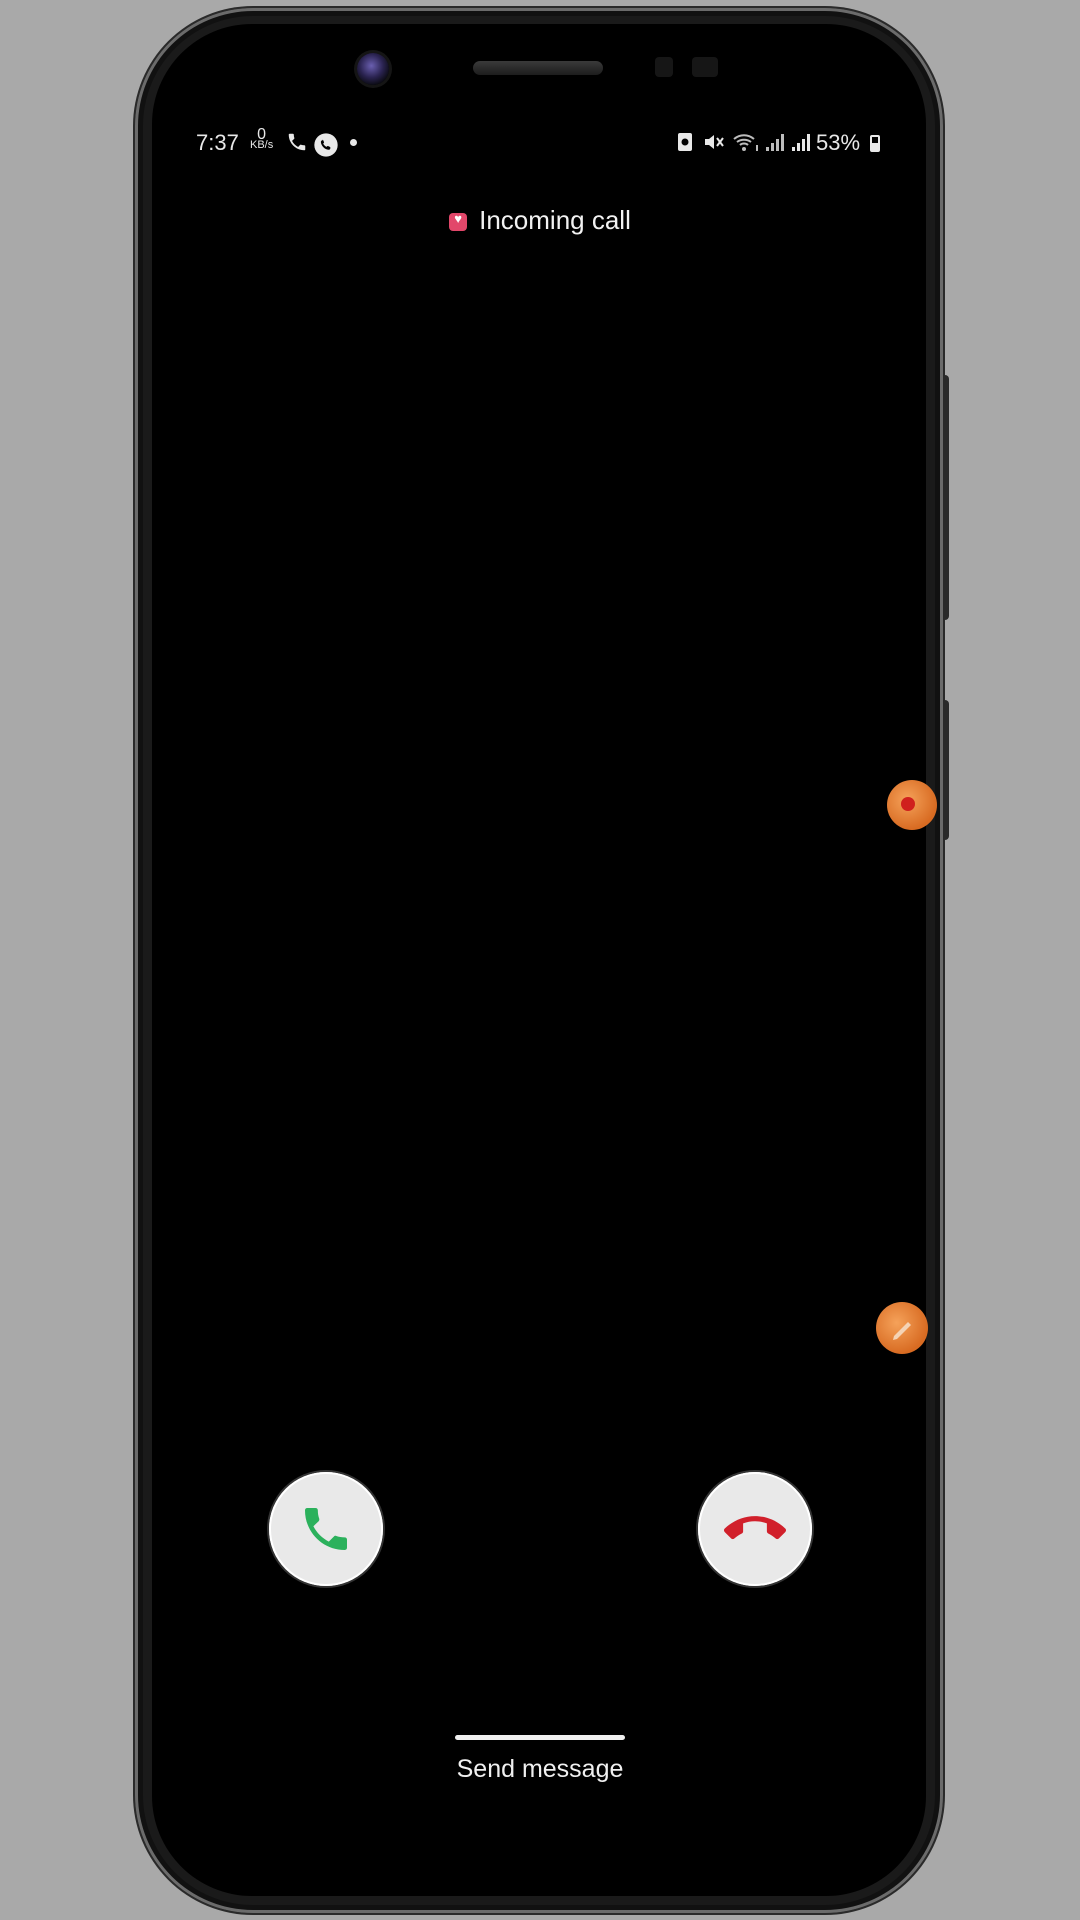 This screenshot has height=1920, width=1080. Describe the element at coordinates (747, 145) in the screenshot. I see `wifi-calling-icon` at that location.